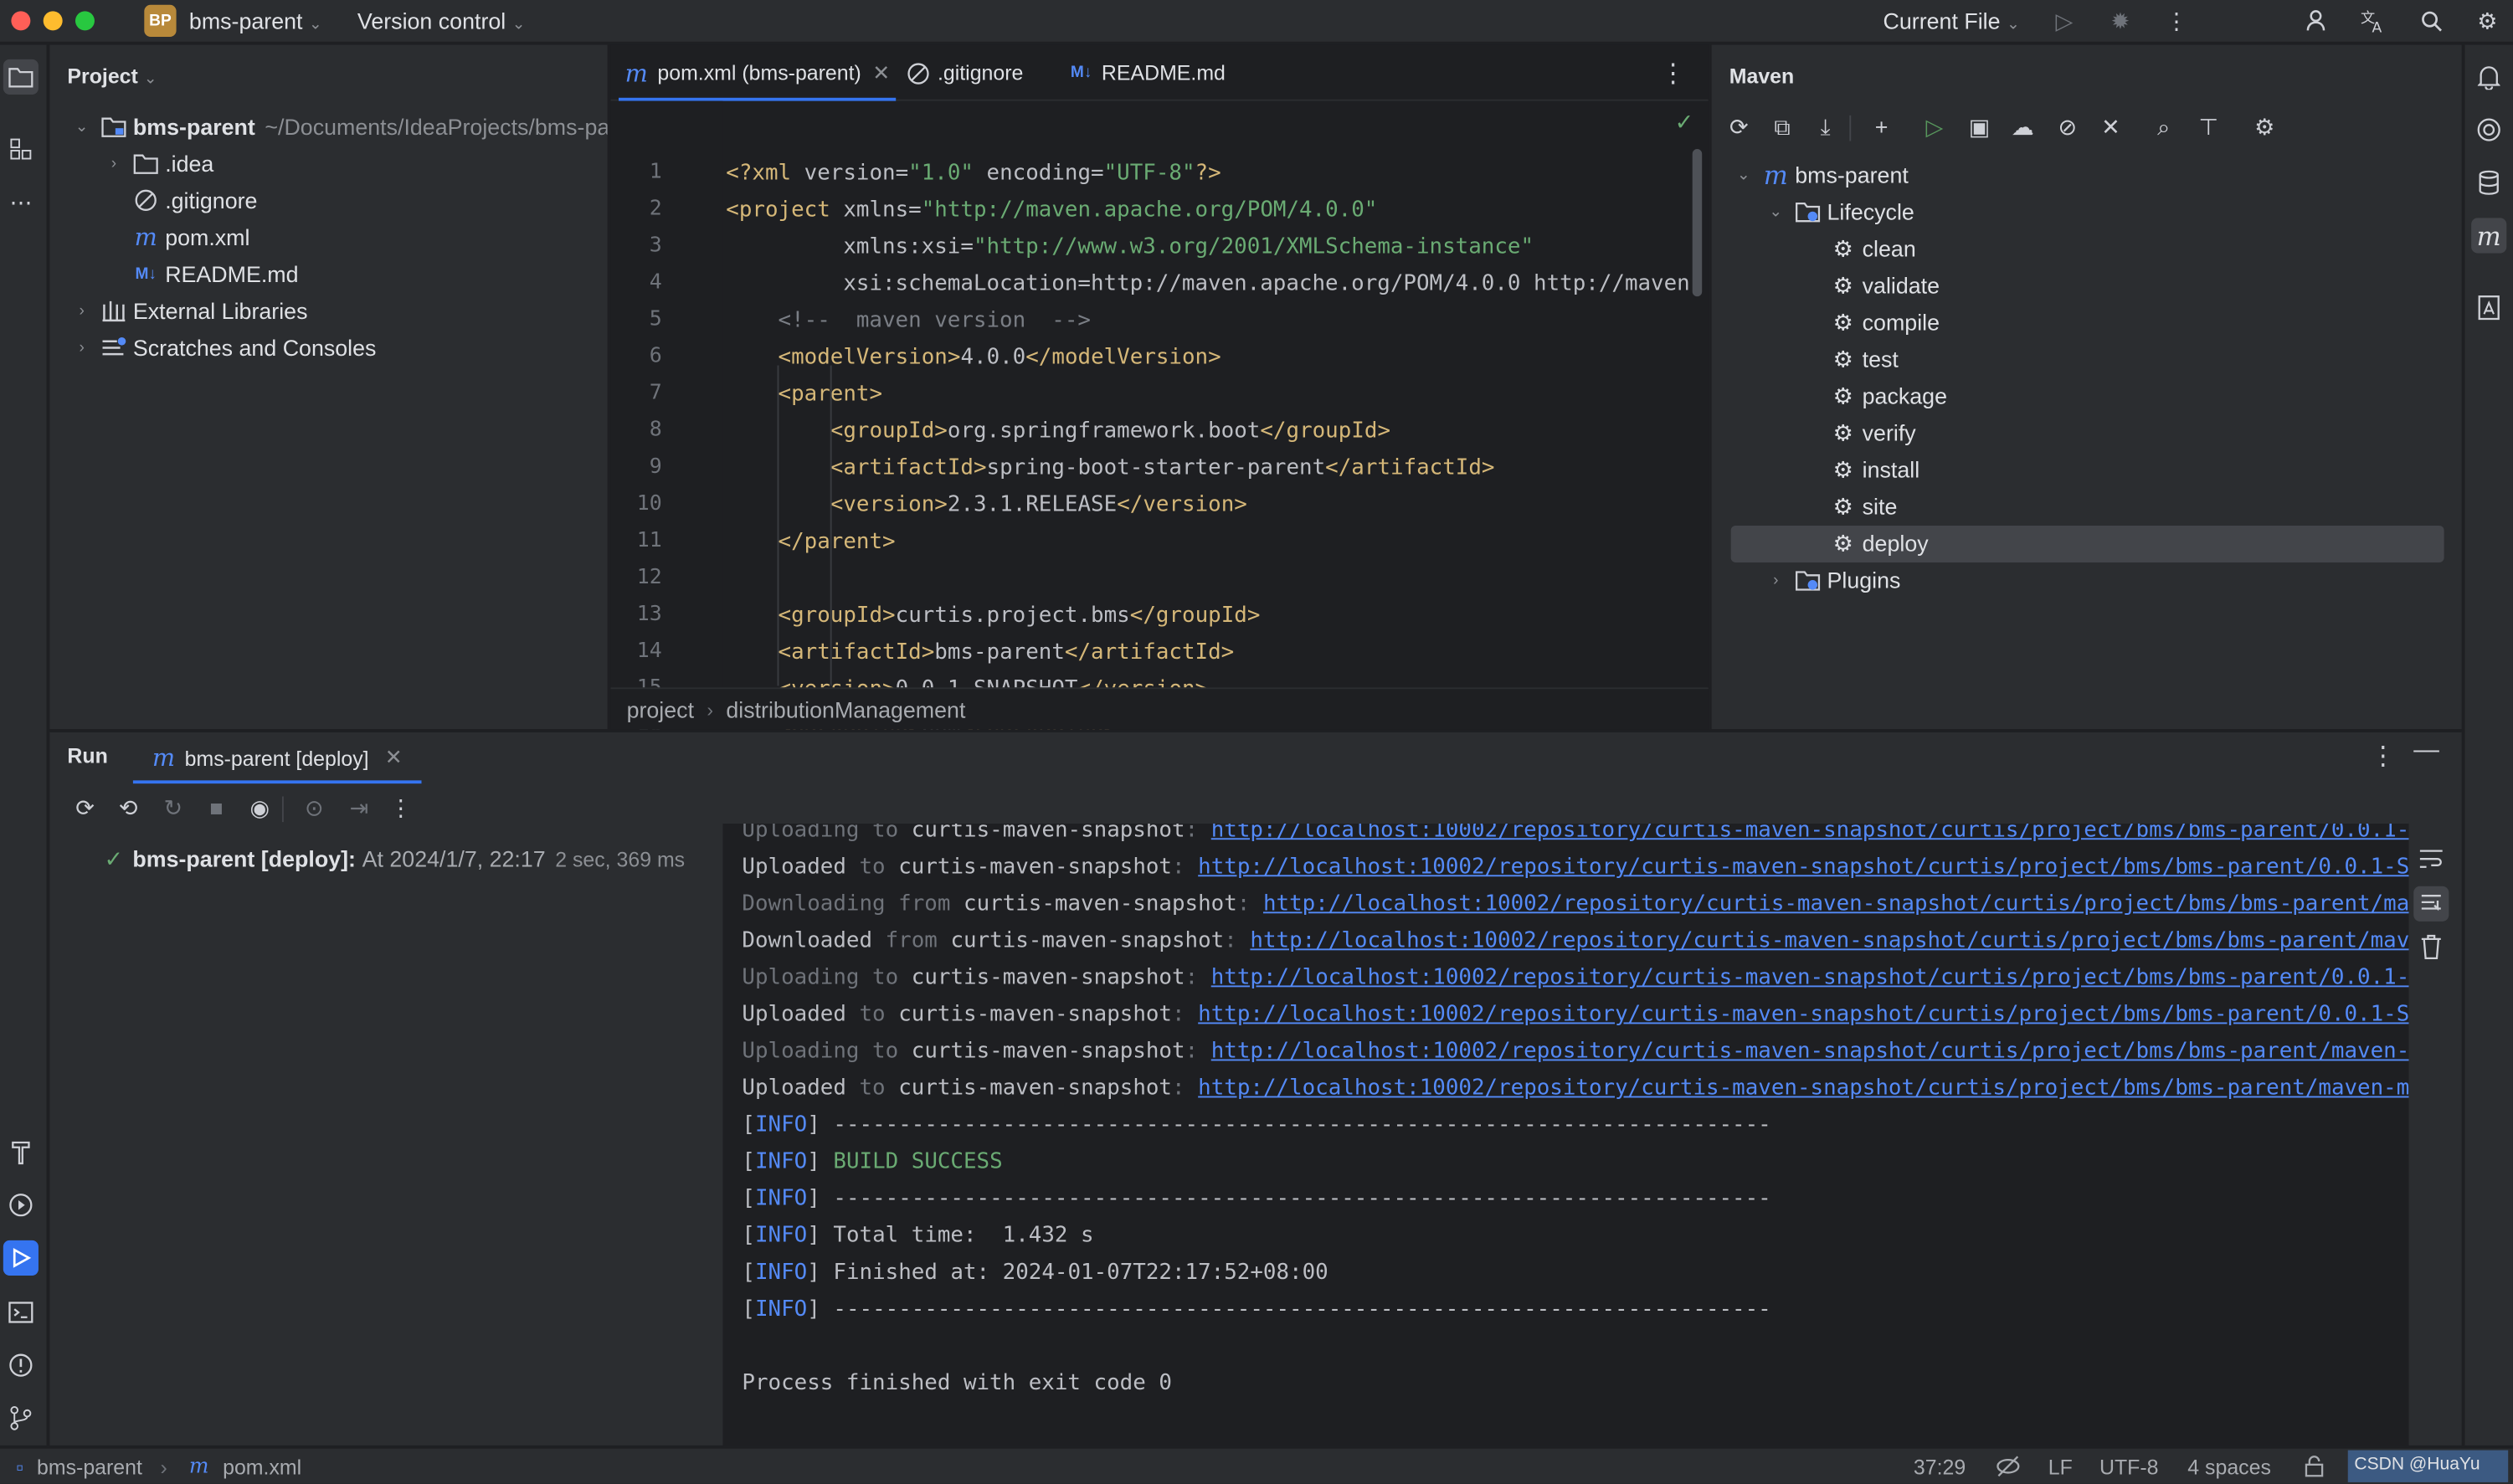 The image size is (2513, 1484). I want to click on line-separator: LF, so click(2060, 1467).